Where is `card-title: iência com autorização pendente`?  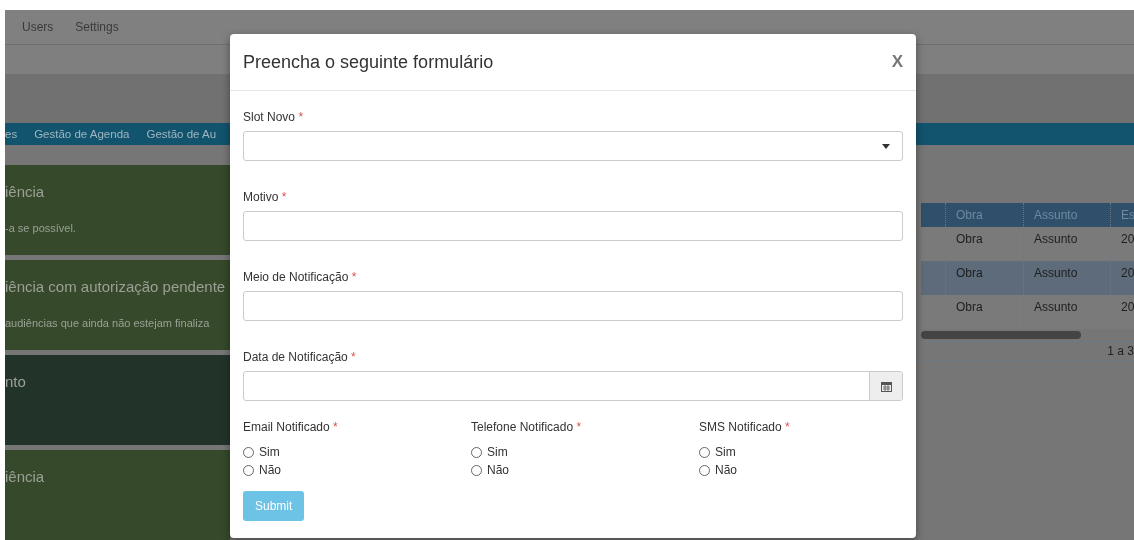 card-title: iência com autorização pendente is located at coordinates (116, 286).